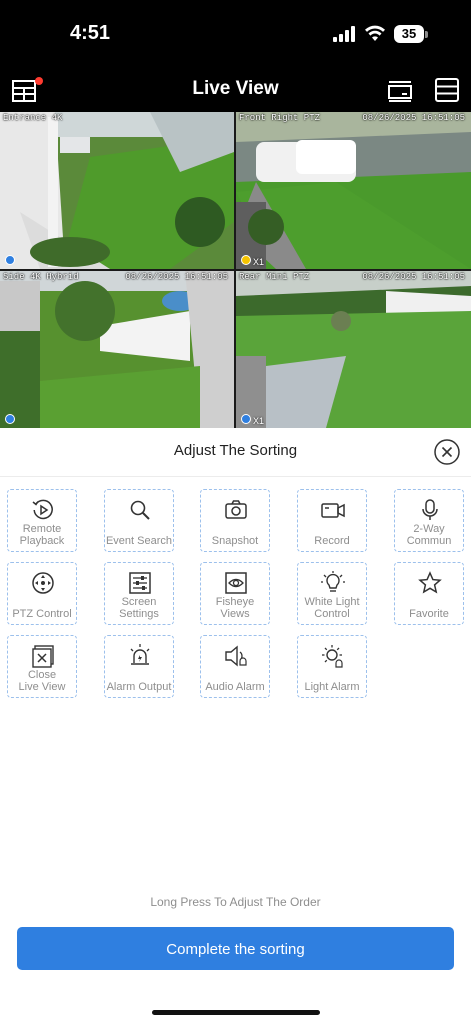 The width and height of the screenshot is (471, 1024). Describe the element at coordinates (139, 687) in the screenshot. I see `tile-label: Alarm Output` at that location.